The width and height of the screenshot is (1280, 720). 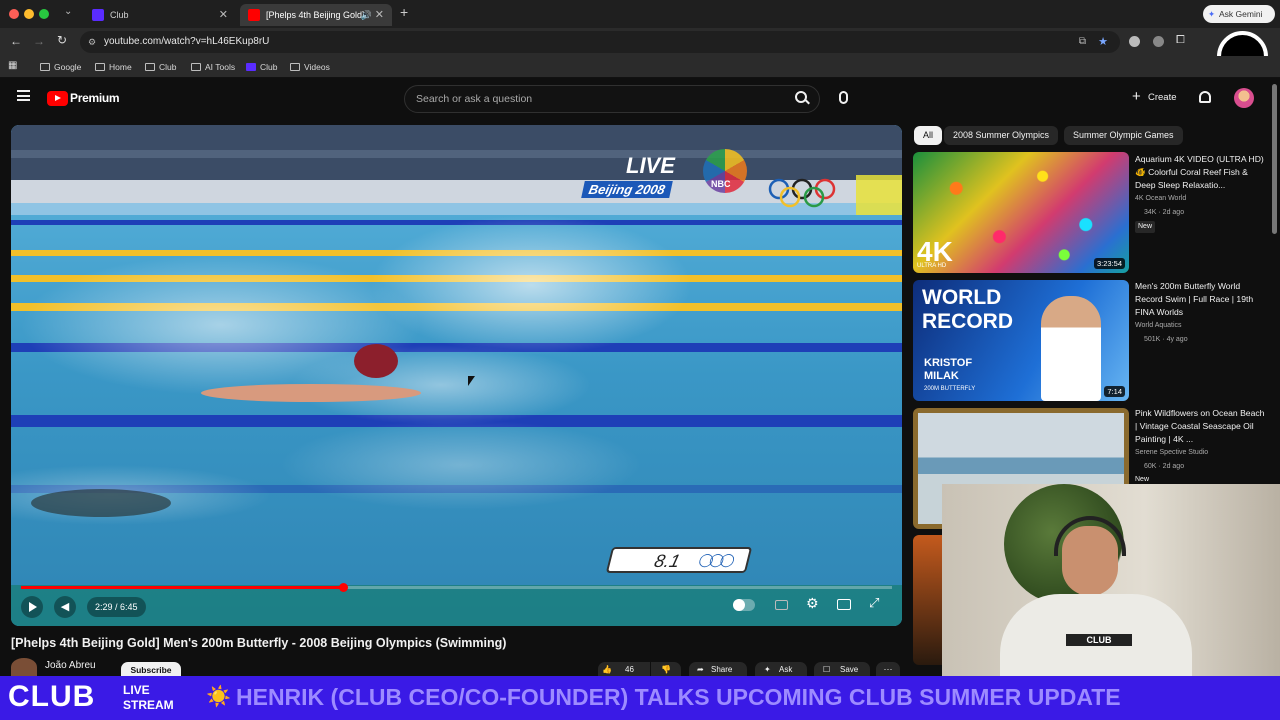 I want to click on bookmark-label: Videos, so click(x=317, y=67).